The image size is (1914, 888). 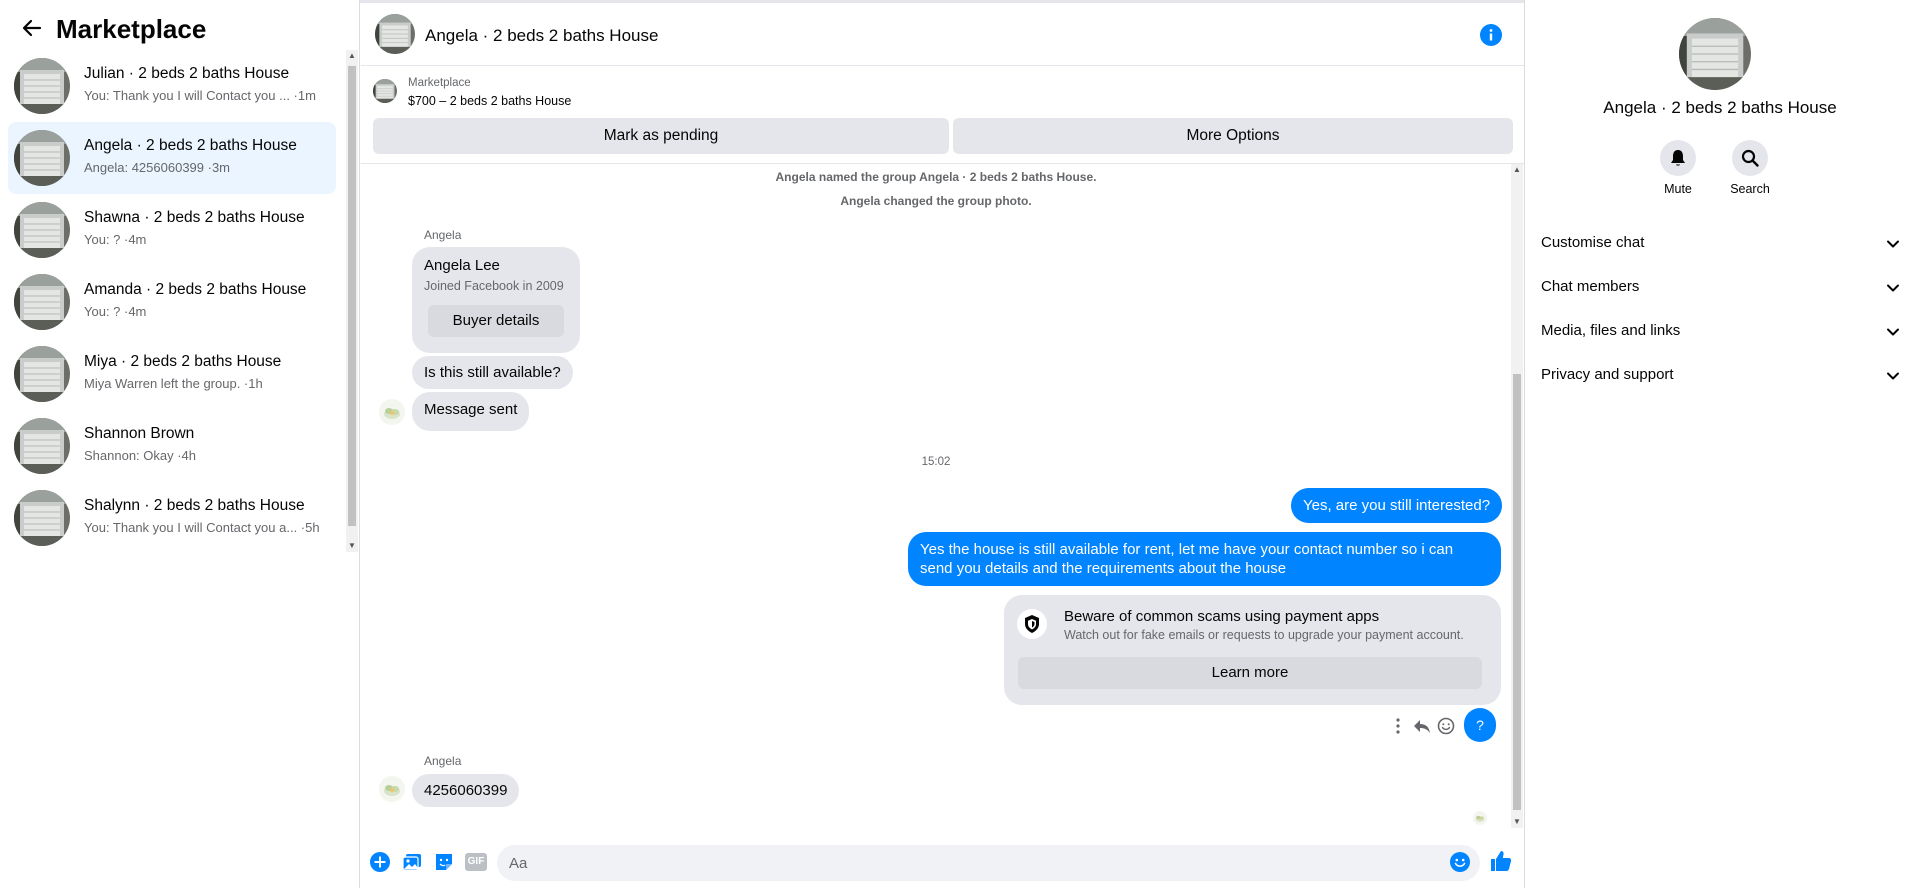 I want to click on search-icon, so click(x=1750, y=158).